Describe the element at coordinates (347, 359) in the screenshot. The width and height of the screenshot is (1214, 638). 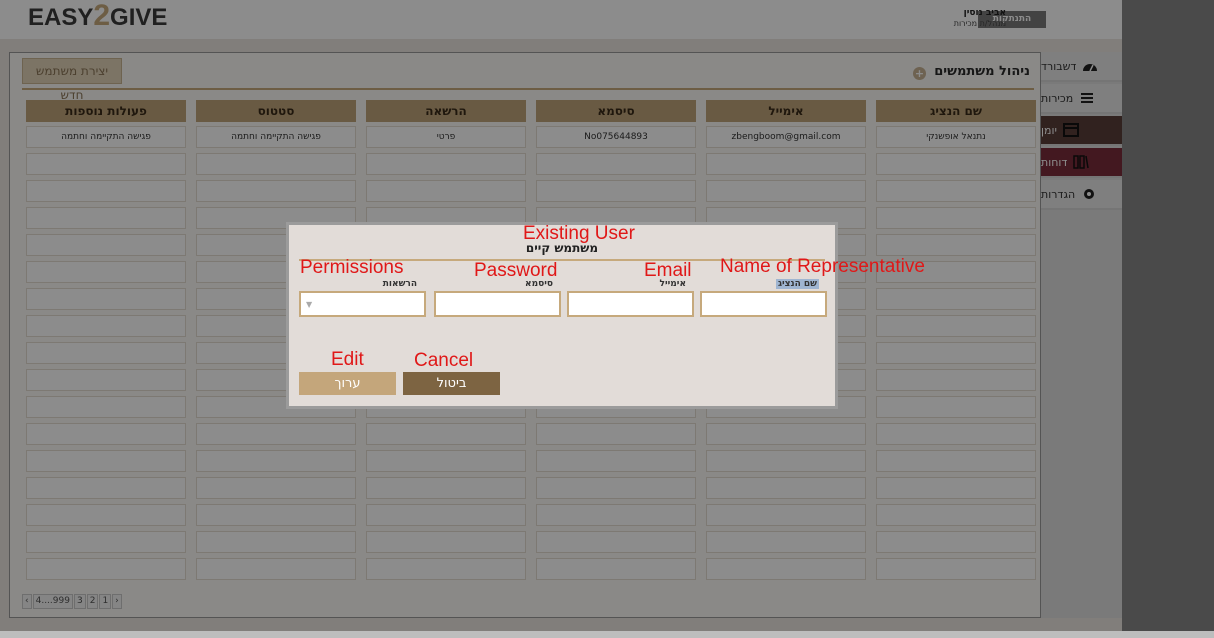
I see `annotation-edit: Edit` at that location.